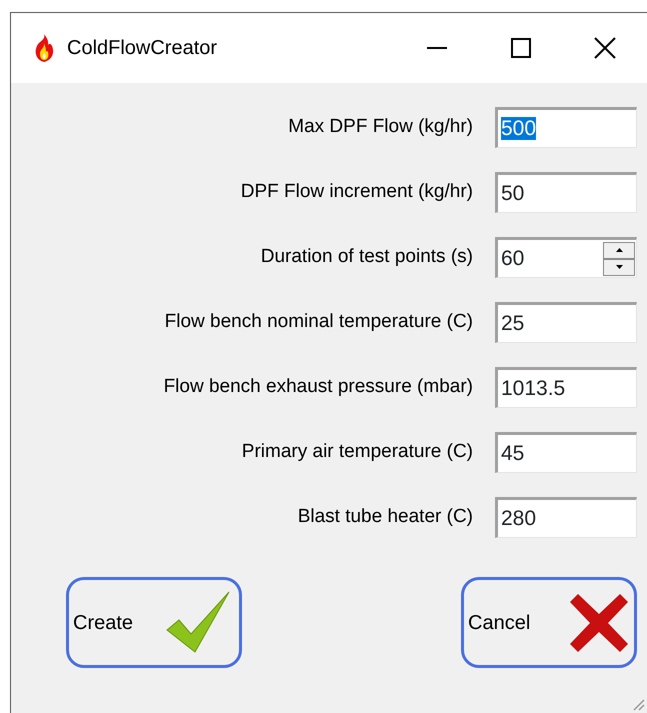 The height and width of the screenshot is (713, 647). I want to click on field-label: Flow bench exhaust pressure (mbar), so click(318, 387).